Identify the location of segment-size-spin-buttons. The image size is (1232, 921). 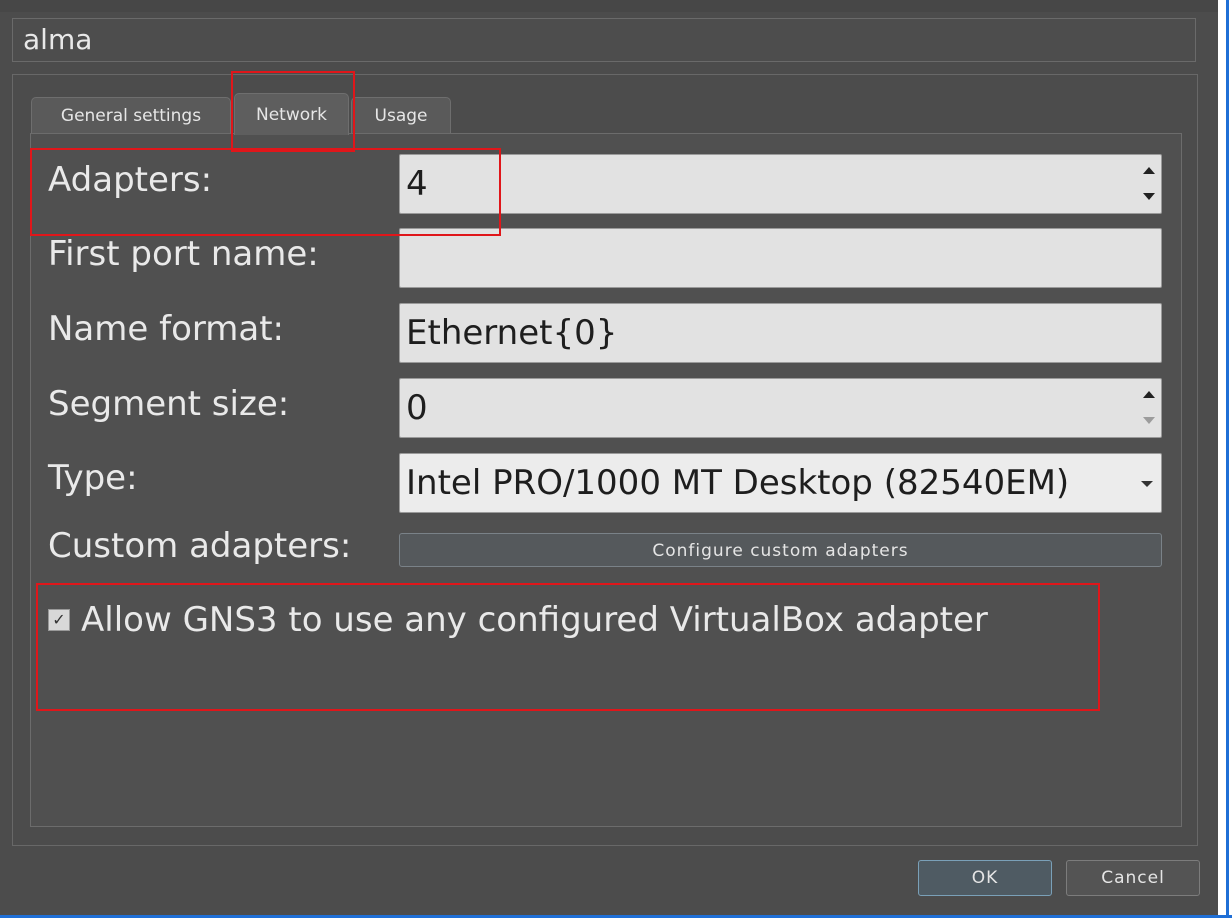
(1149, 408).